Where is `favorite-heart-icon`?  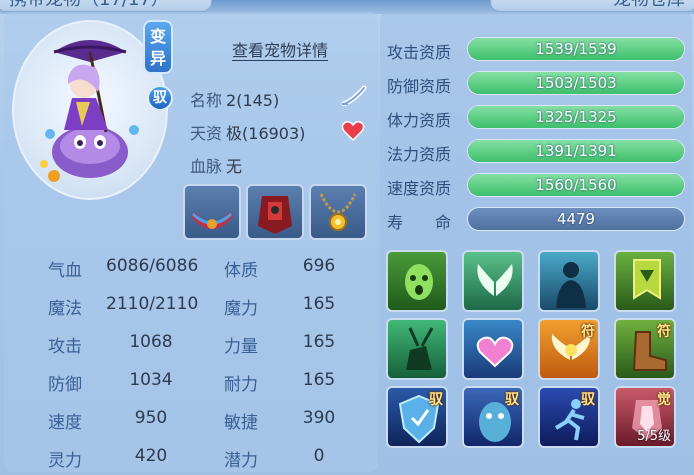
favorite-heart-icon is located at coordinates (353, 131).